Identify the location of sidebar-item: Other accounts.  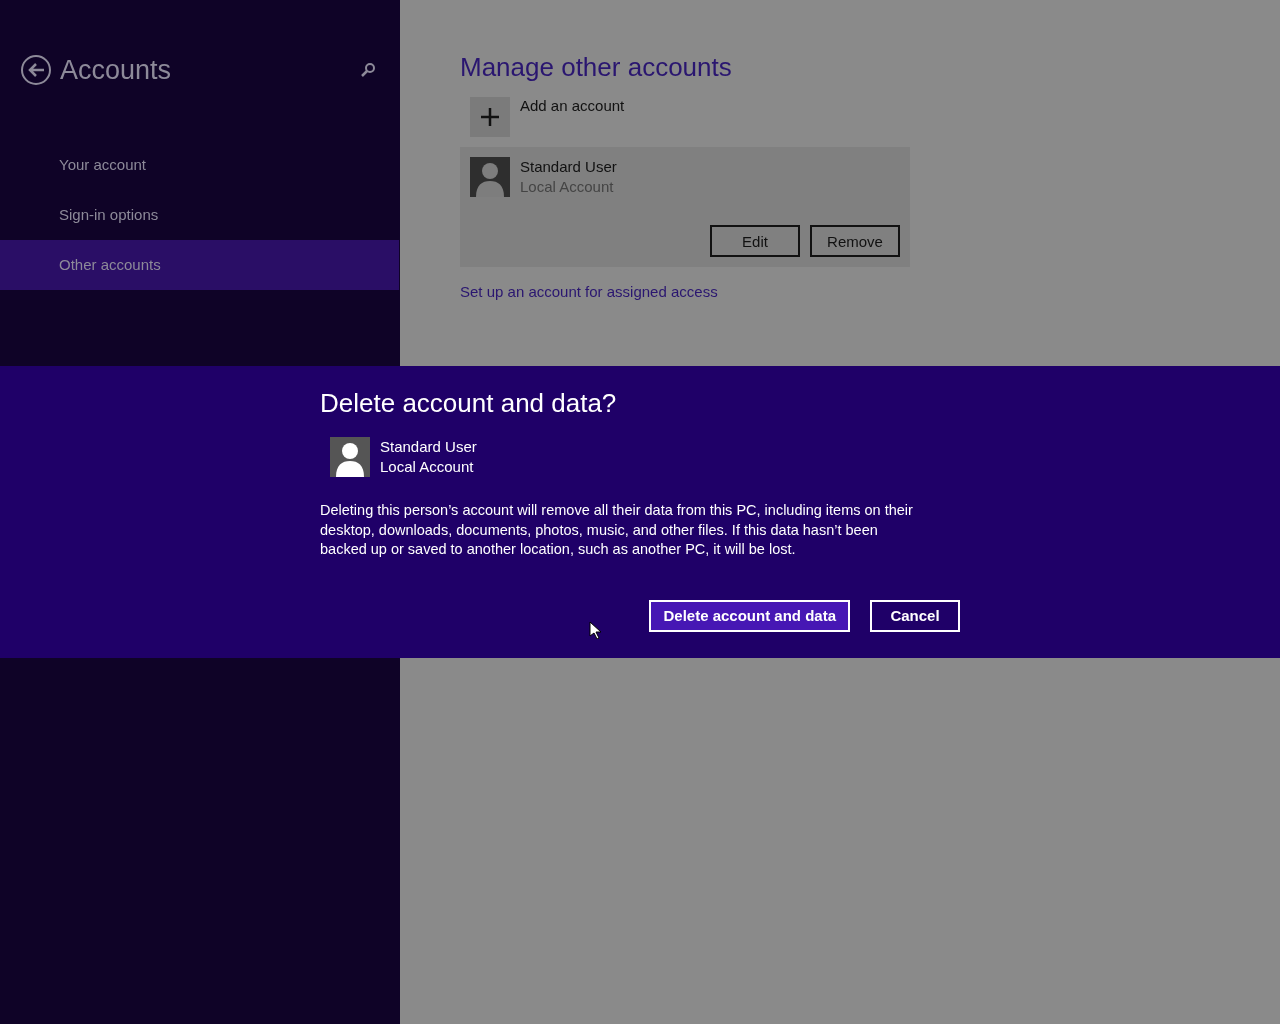
(199, 265).